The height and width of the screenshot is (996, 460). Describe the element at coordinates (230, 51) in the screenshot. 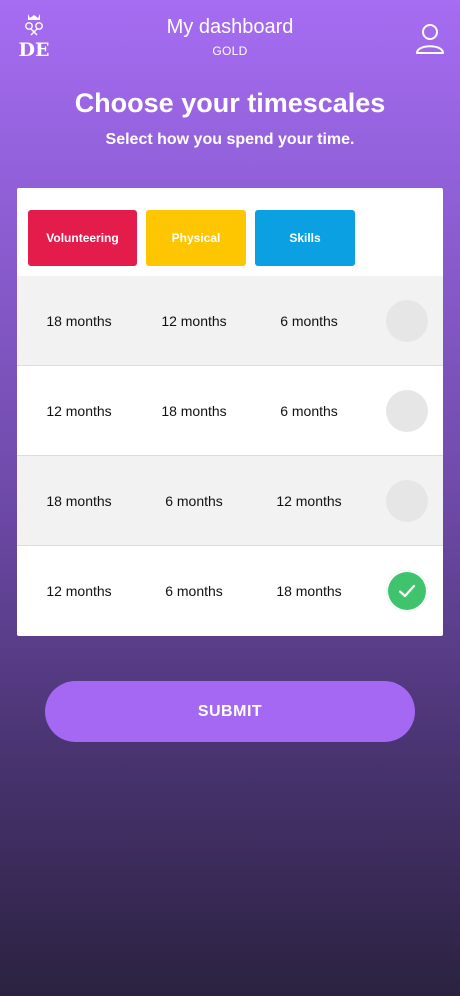

I see `award-level: GOLD` at that location.